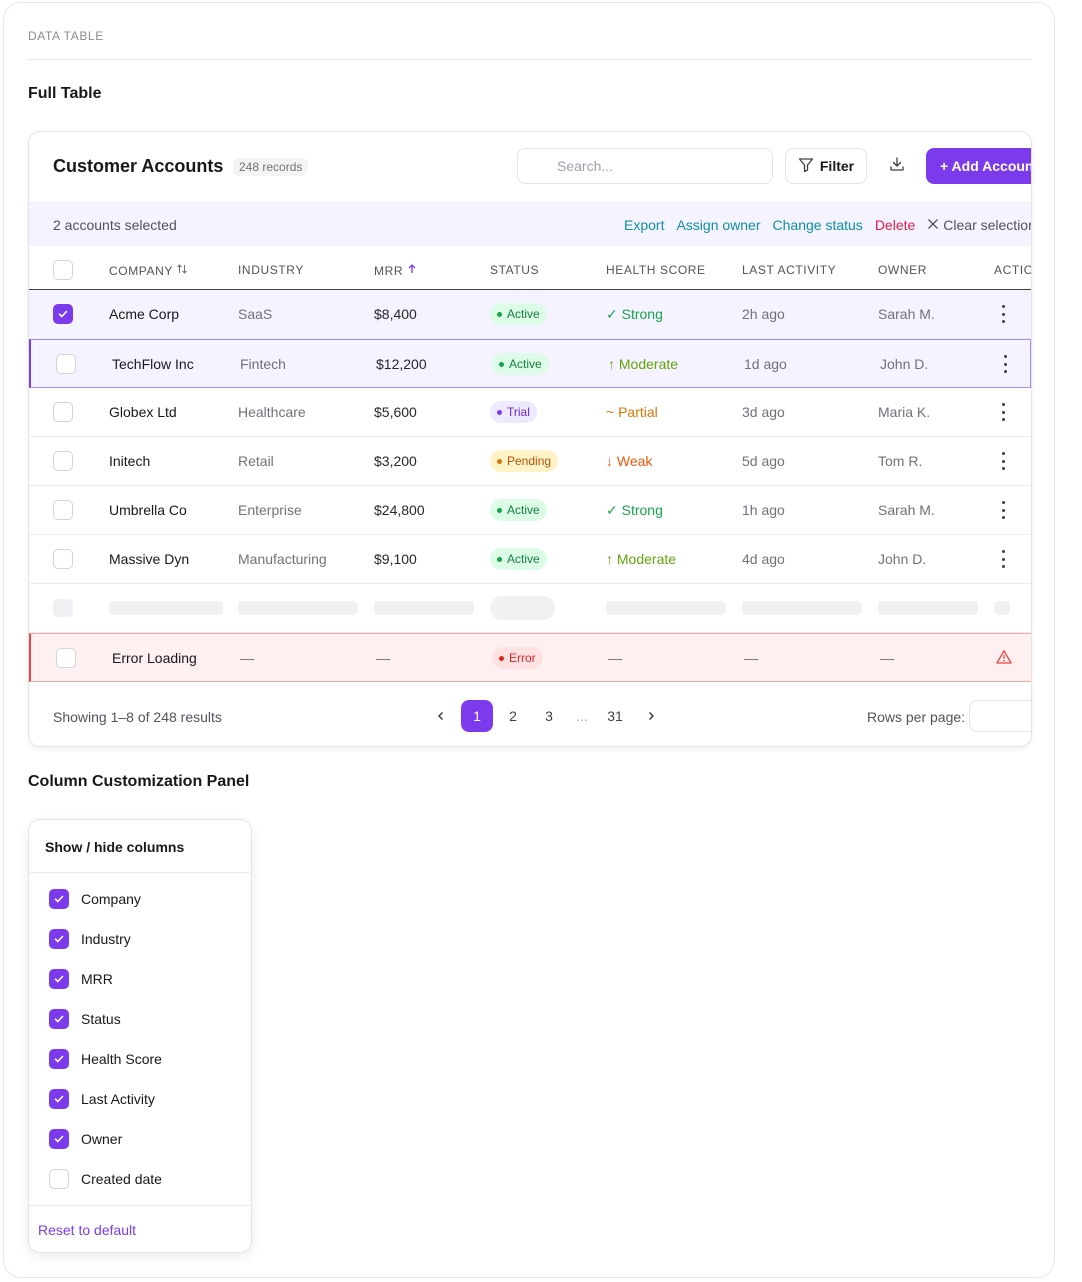  What do you see at coordinates (477, 716) in the screenshot?
I see `page-1-button: 1` at bounding box center [477, 716].